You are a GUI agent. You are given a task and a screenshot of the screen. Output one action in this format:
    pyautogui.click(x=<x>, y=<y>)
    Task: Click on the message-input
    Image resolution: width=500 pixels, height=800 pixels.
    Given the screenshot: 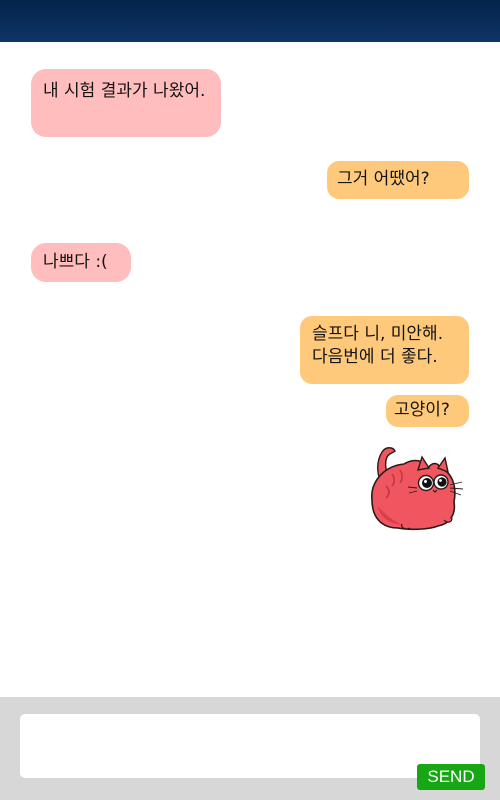 What is the action you would take?
    pyautogui.click(x=250, y=746)
    